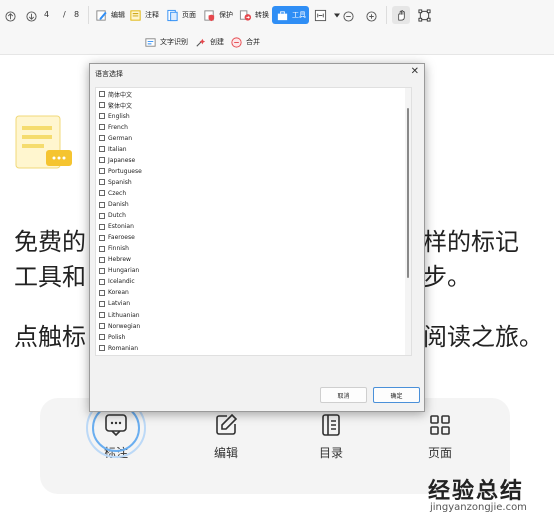 Image resolution: width=554 pixels, height=524 pixels. Describe the element at coordinates (112, 216) in the screenshot. I see `language-option: Dutch` at that location.